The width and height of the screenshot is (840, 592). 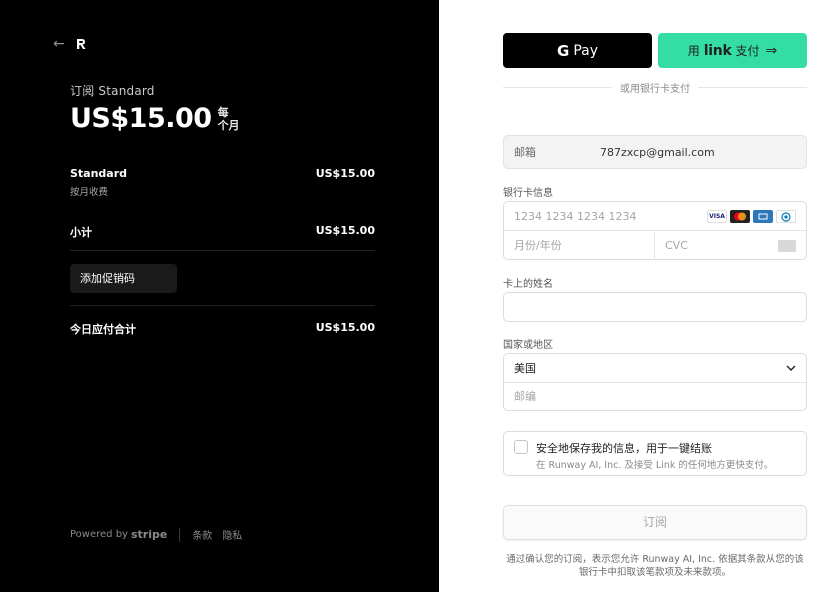 What do you see at coordinates (525, 368) in the screenshot?
I see `country-value: 美国` at bounding box center [525, 368].